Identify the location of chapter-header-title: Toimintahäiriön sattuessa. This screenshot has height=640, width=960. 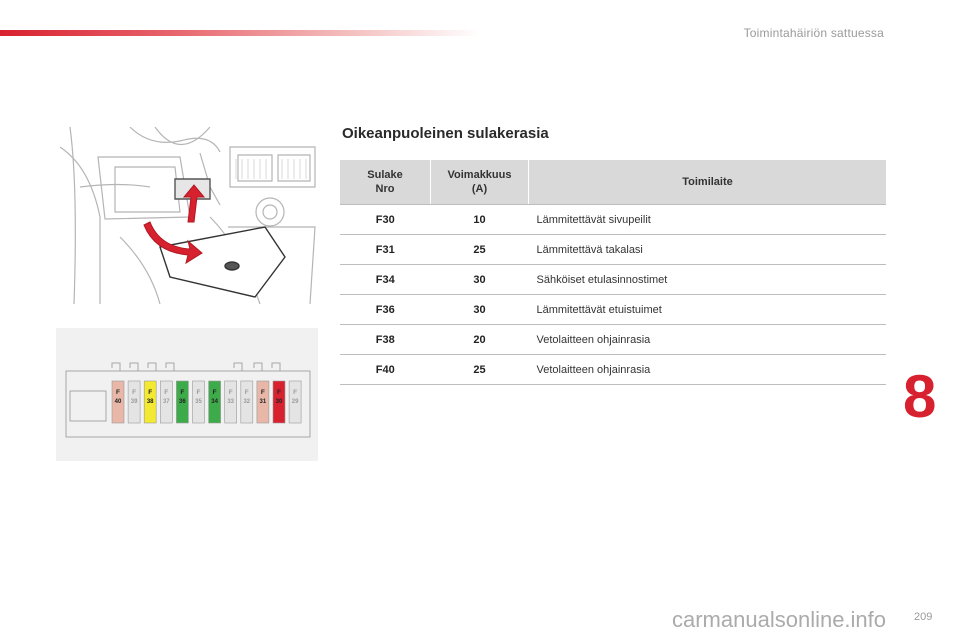
(813, 33).